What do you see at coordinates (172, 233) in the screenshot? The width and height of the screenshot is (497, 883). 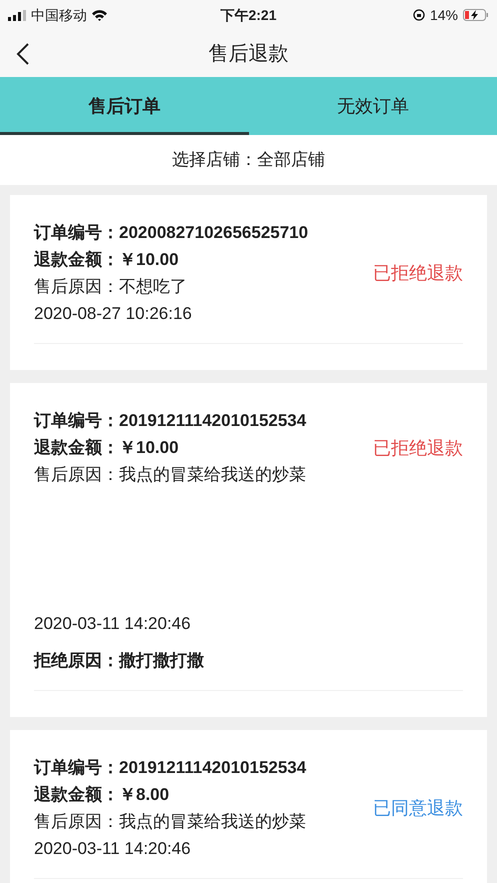 I see `order-number: 订单编号：20200827102656525710` at bounding box center [172, 233].